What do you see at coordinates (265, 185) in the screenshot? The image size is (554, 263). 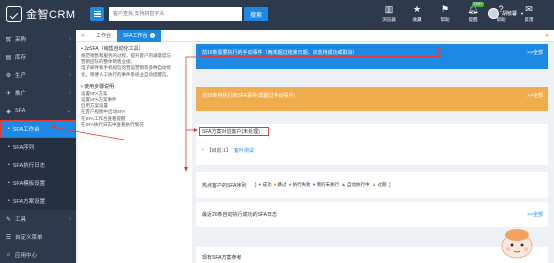 I see `legend-success: ● 成功` at bounding box center [265, 185].